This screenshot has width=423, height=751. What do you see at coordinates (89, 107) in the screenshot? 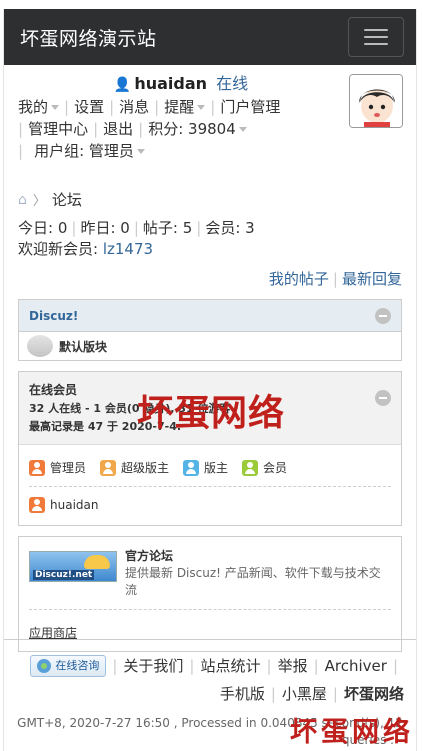
I see `link-settings: 设置` at bounding box center [89, 107].